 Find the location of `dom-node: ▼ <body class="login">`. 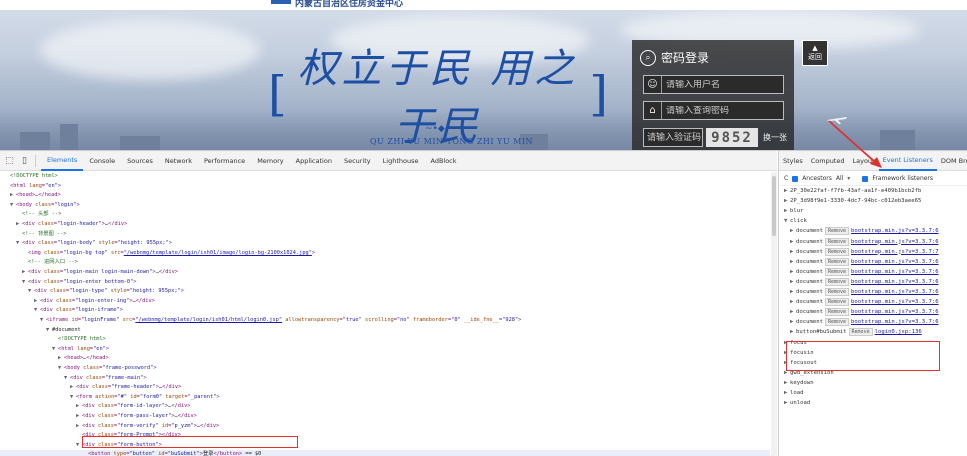

dom-node: ▼ <body class="login"> is located at coordinates (45, 205).